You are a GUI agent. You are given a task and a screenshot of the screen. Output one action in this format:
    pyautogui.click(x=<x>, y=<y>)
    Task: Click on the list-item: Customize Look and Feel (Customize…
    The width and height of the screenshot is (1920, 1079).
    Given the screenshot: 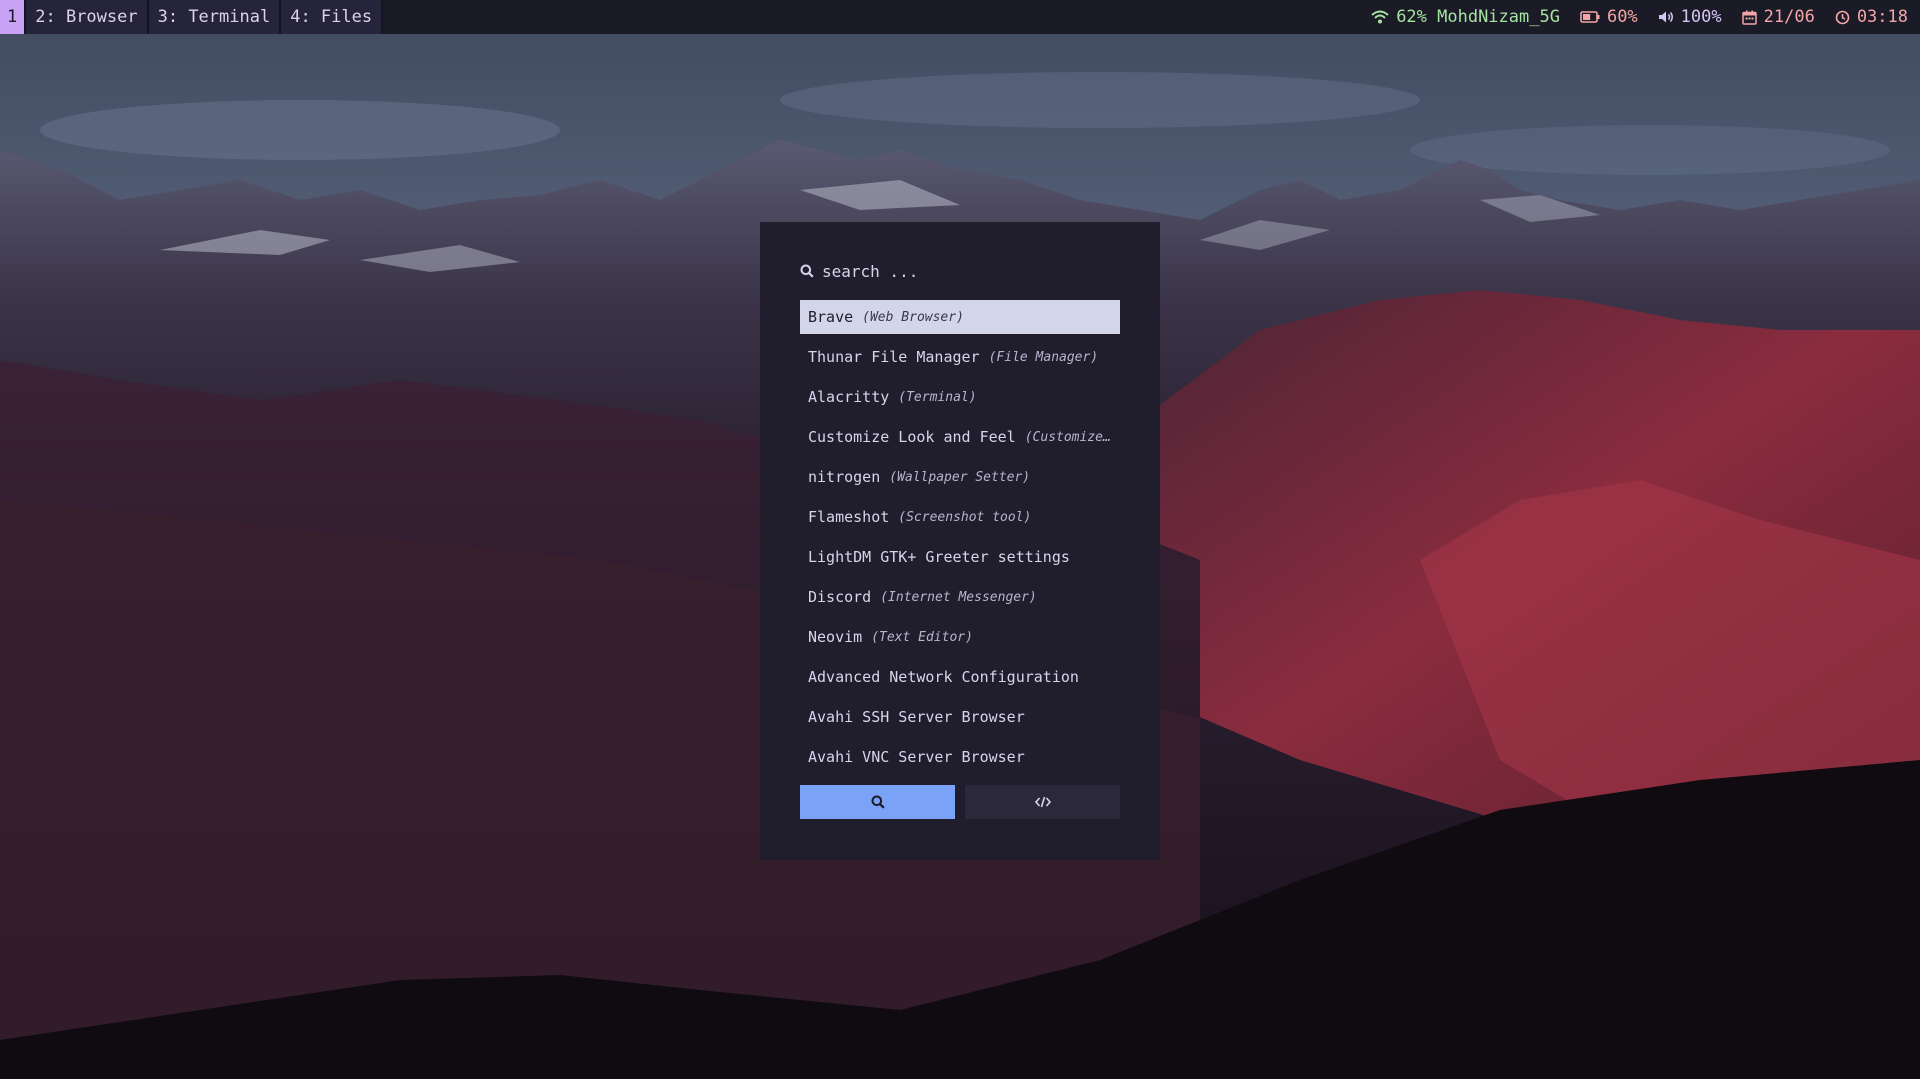 What is the action you would take?
    pyautogui.click(x=960, y=437)
    